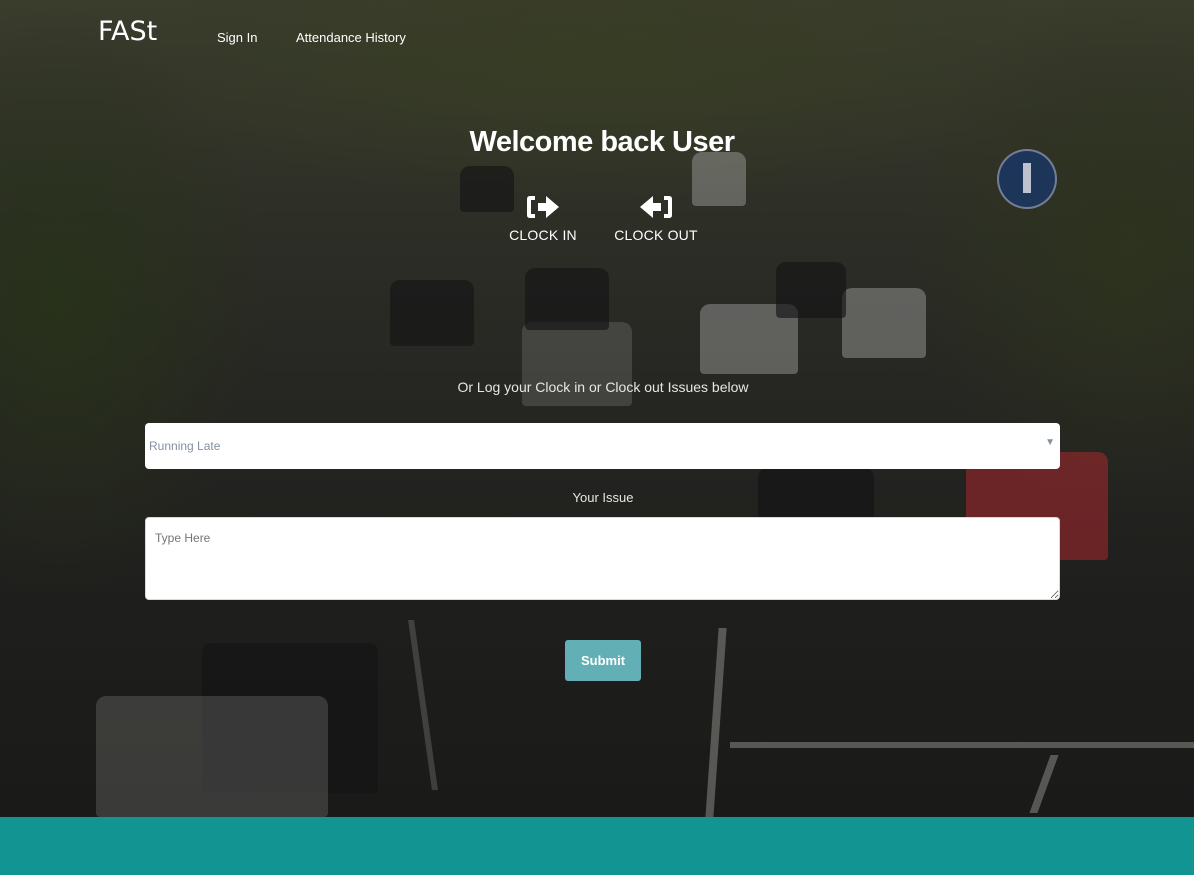 The height and width of the screenshot is (875, 1194). I want to click on clock-in-label: CLOCK IN, so click(543, 235).